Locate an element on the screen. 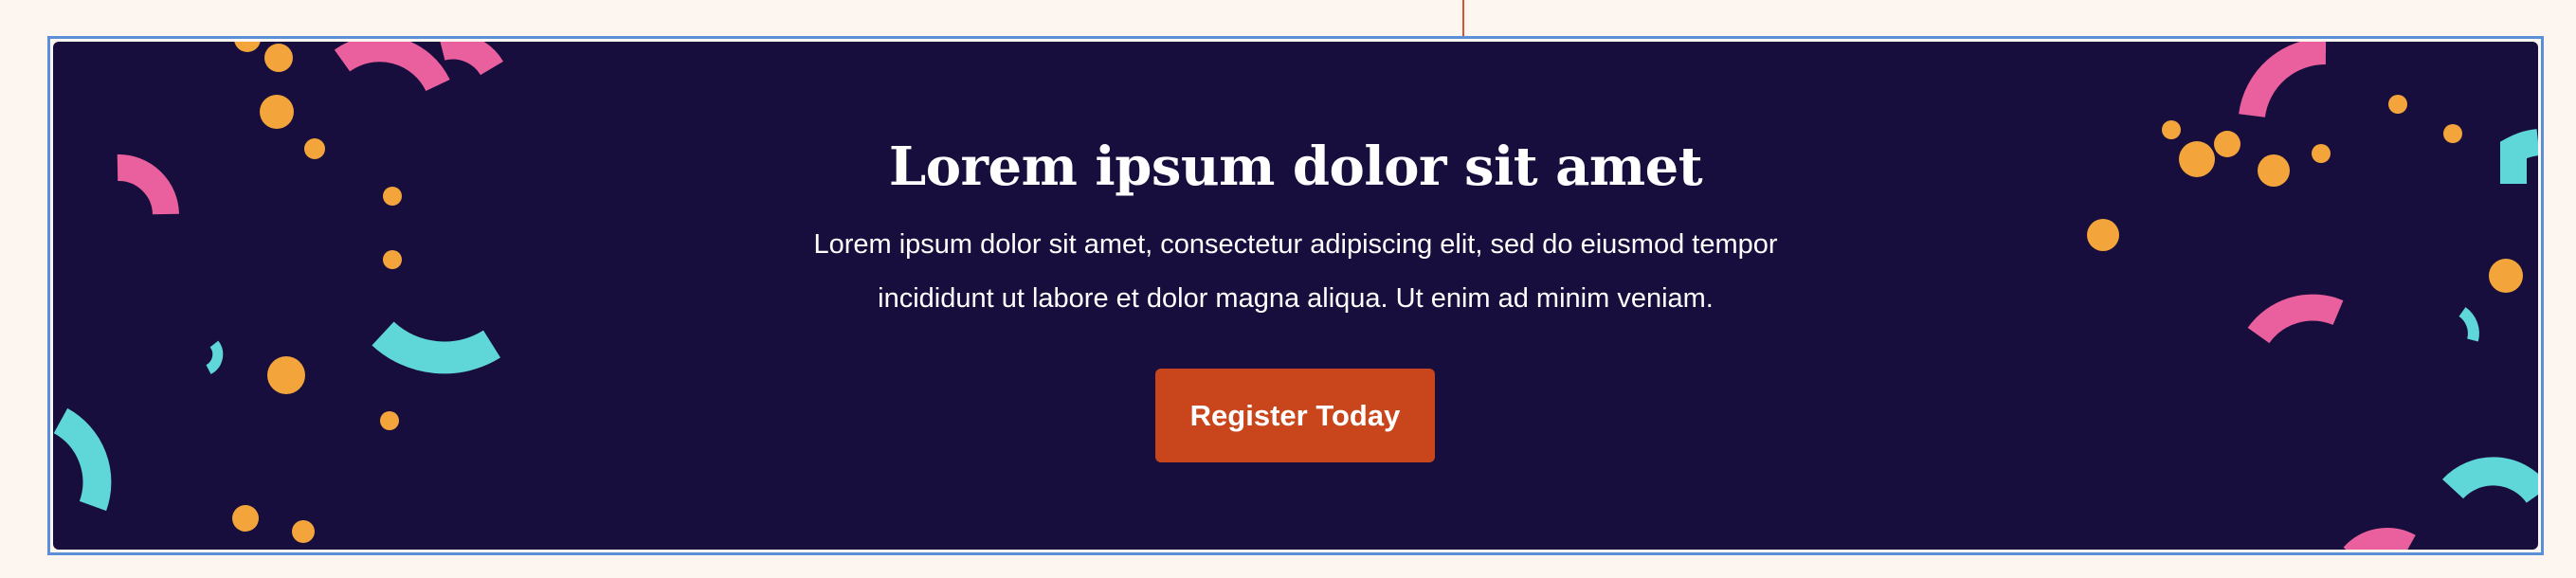 Image resolution: width=2576 pixels, height=578 pixels. layout-guide-line is located at coordinates (1463, 18).